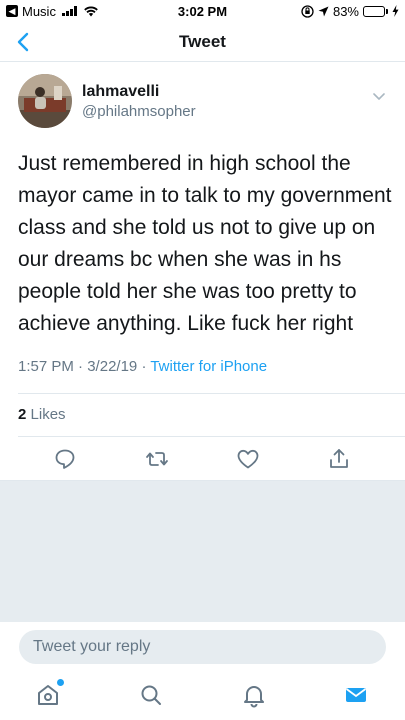  I want to click on tab-messages, so click(356, 695).